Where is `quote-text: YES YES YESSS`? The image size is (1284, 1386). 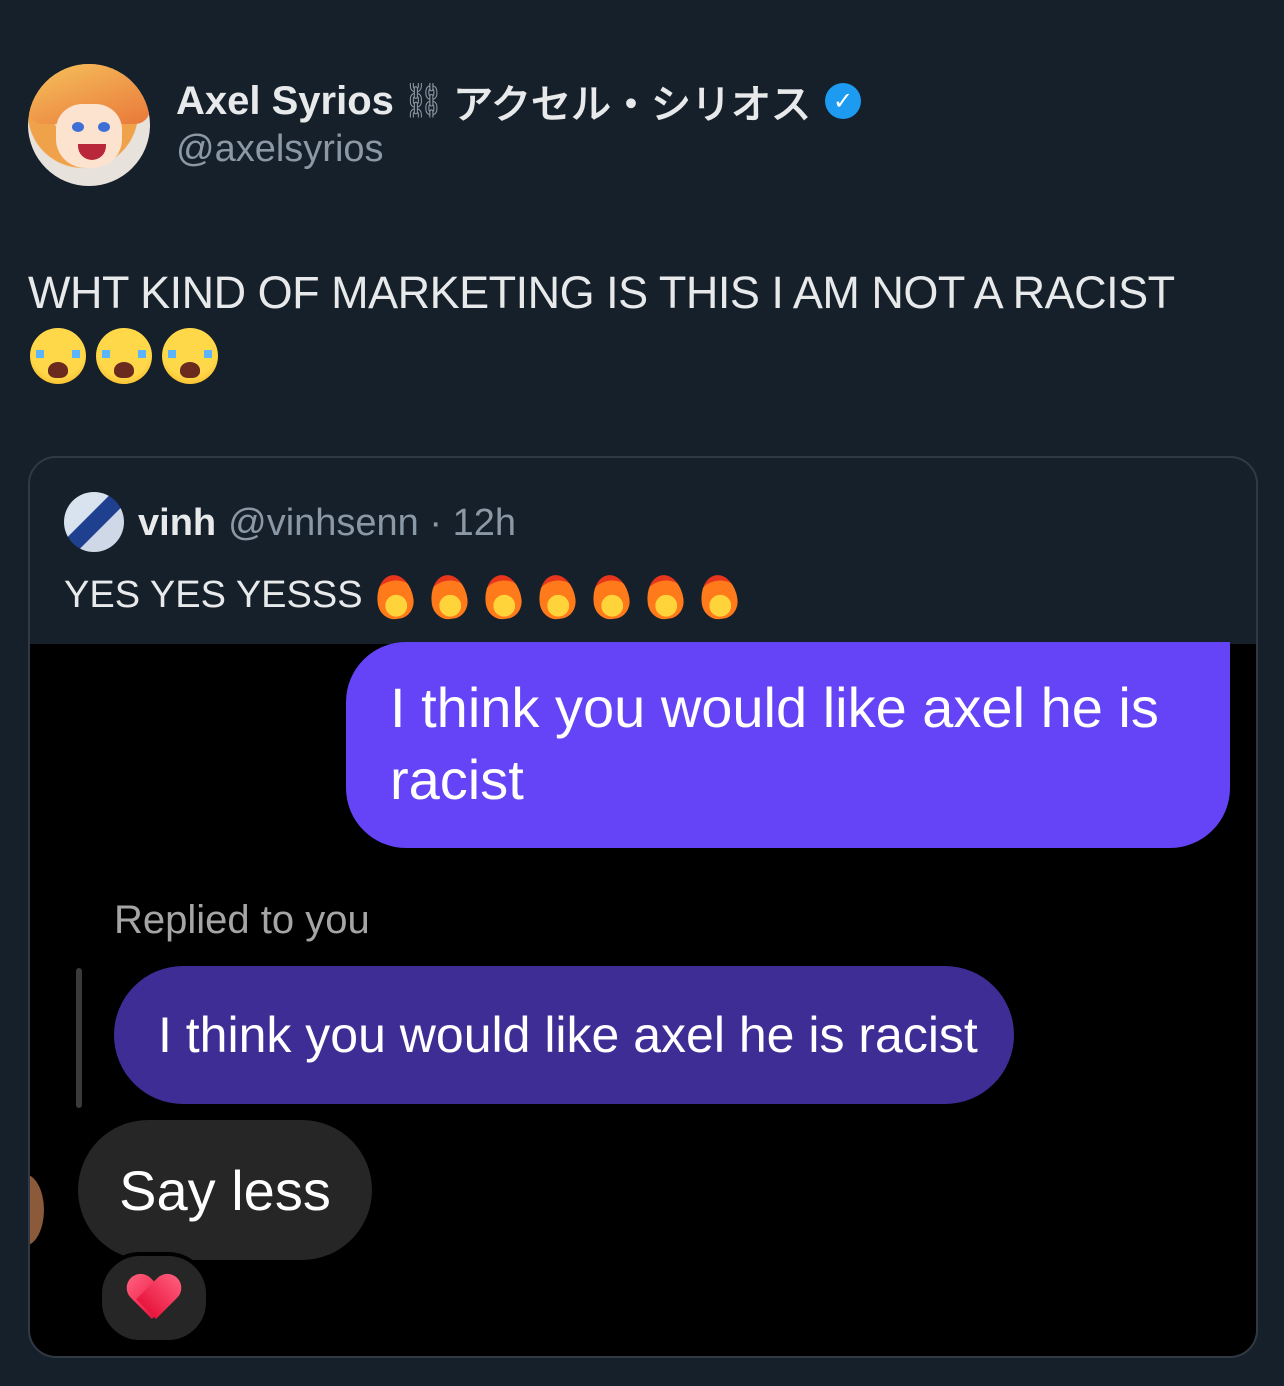 quote-text: YES YES YESSS is located at coordinates (213, 594).